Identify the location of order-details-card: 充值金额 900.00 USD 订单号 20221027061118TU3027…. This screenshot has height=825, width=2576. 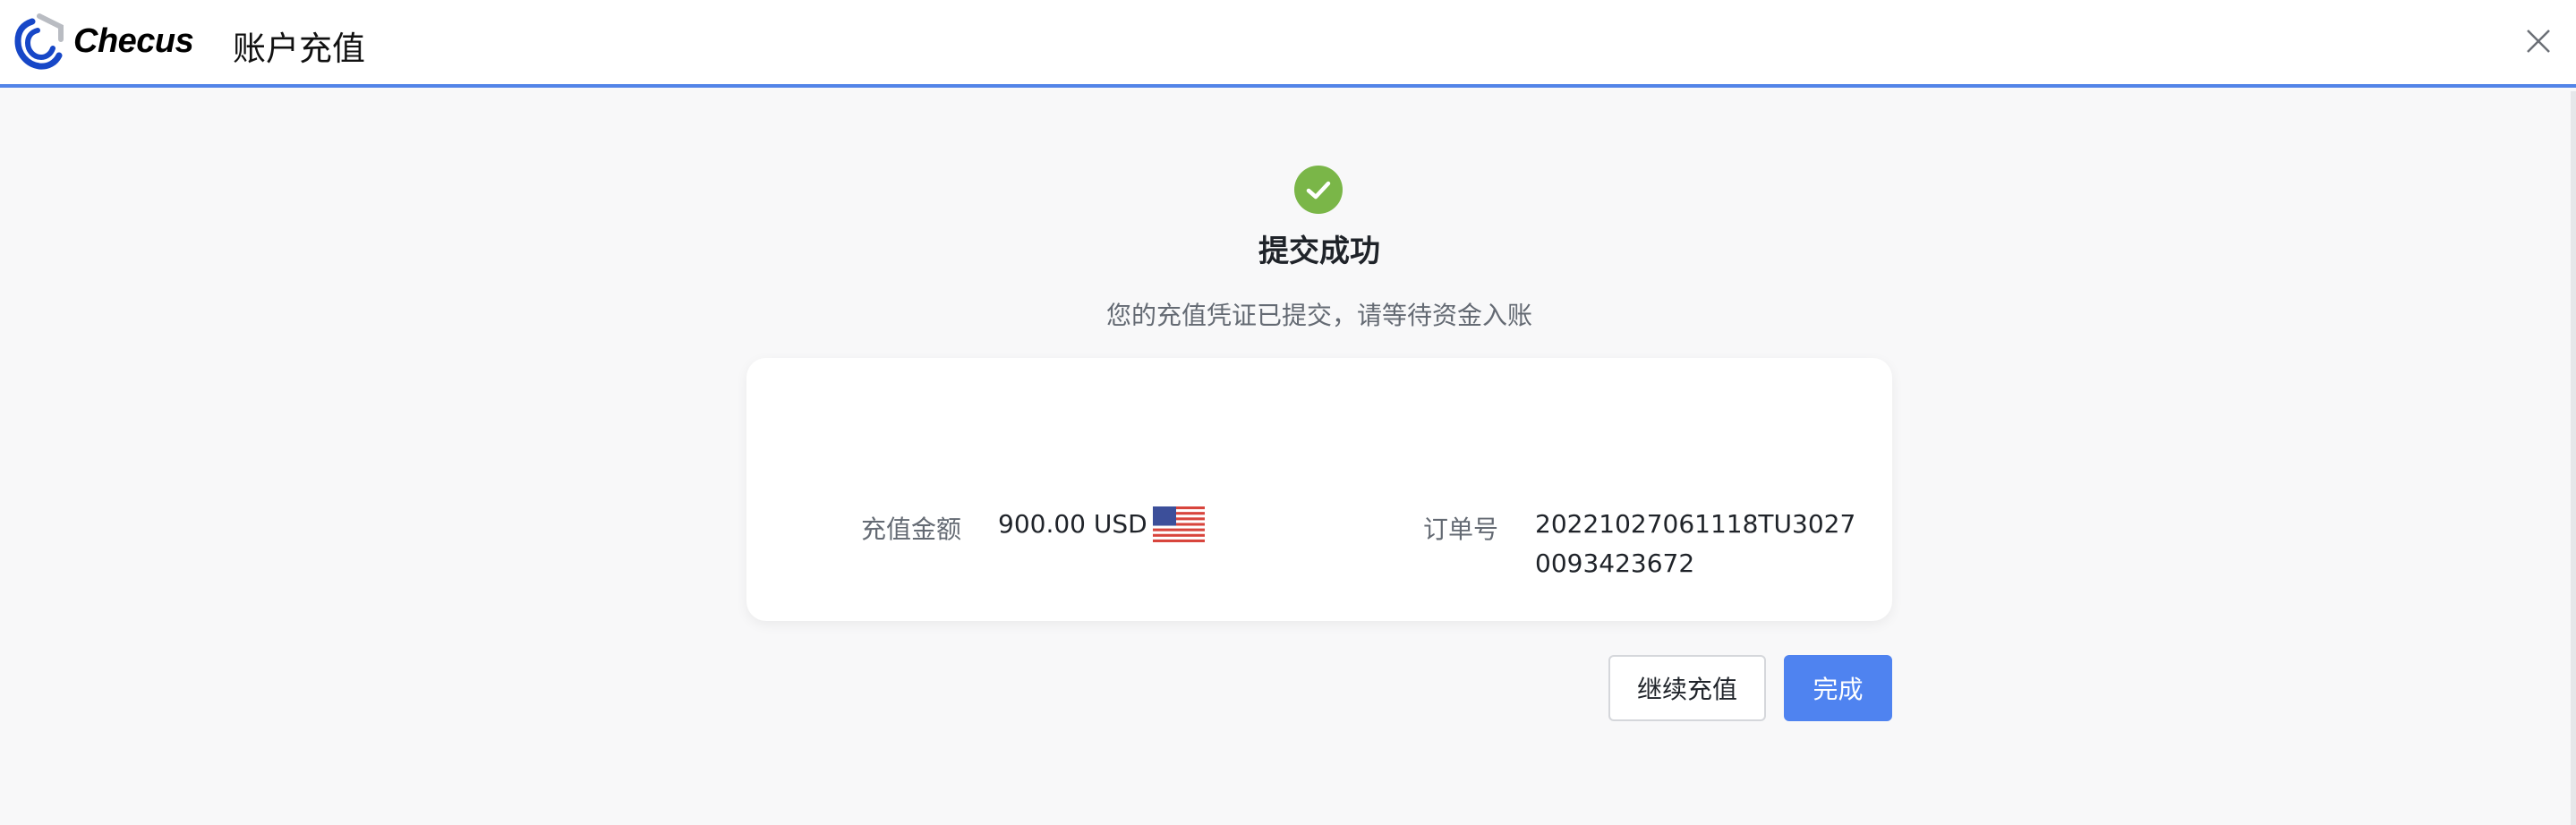
(1319, 490).